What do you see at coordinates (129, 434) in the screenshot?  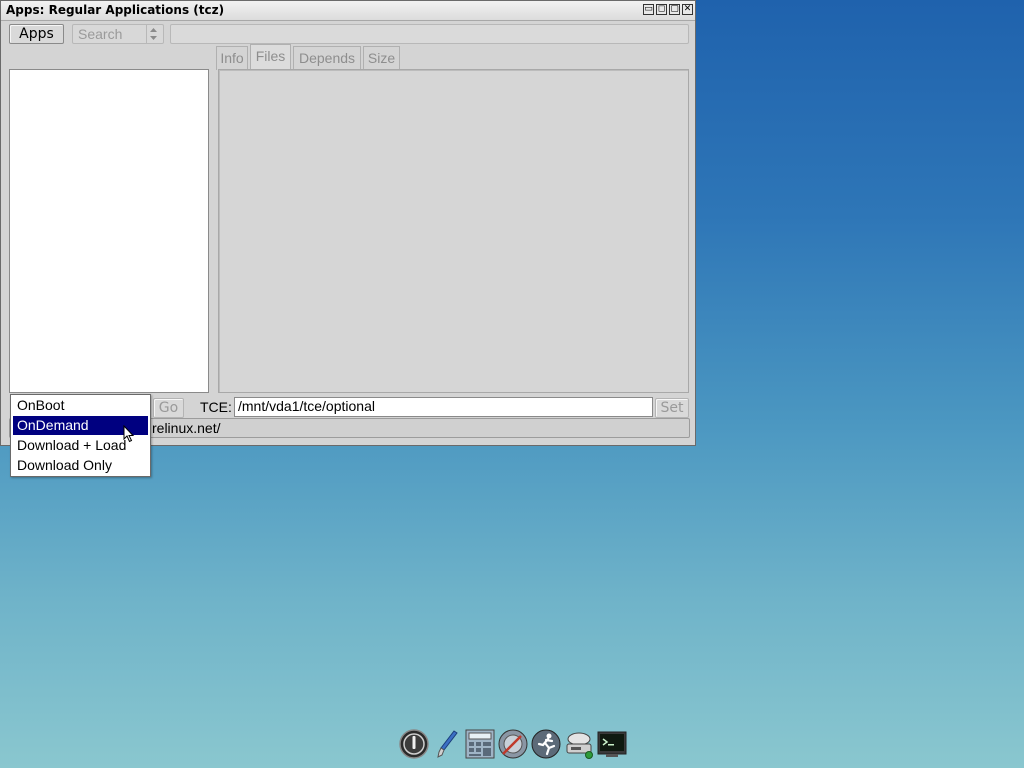 I see `mouse-cursor-icon` at bounding box center [129, 434].